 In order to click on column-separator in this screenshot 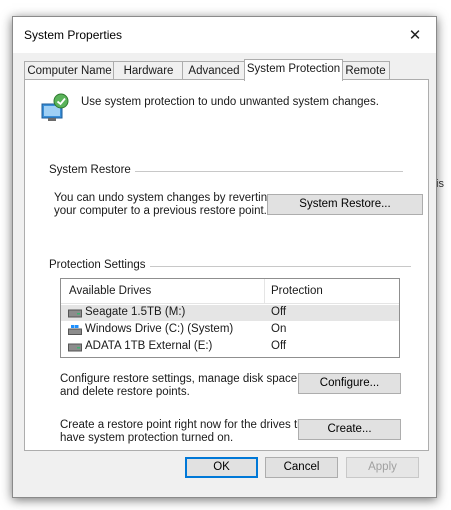, I will do `click(264, 291)`.